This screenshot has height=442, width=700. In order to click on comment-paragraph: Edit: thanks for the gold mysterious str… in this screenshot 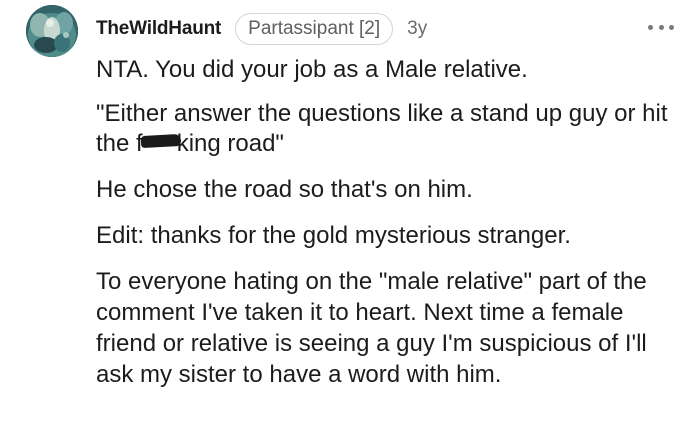, I will do `click(333, 235)`.